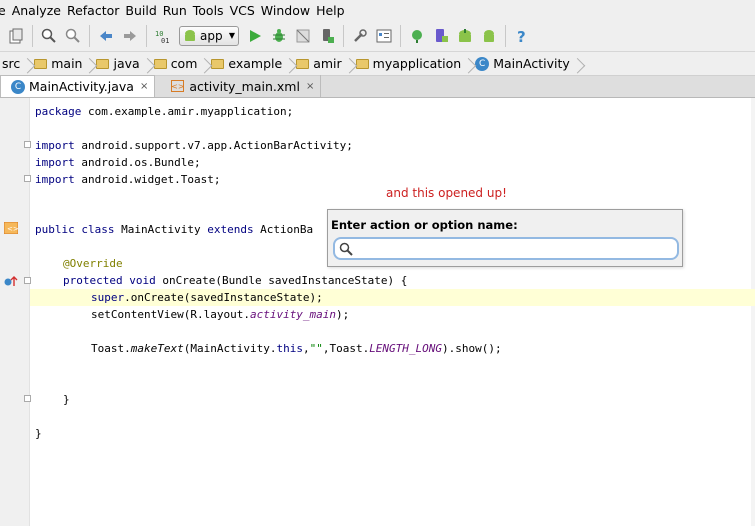 This screenshot has height=526, width=755. Describe the element at coordinates (279, 36) in the screenshot. I see `debug-icon` at that location.